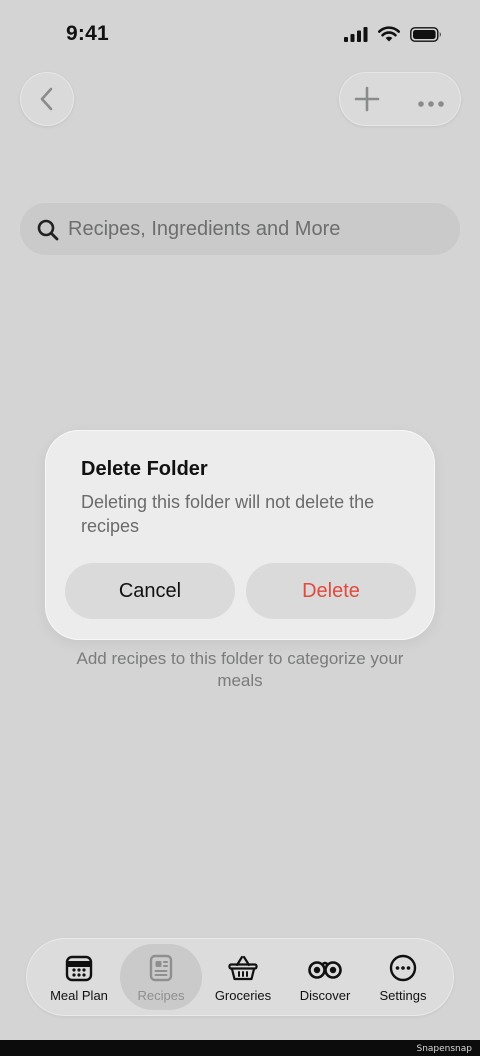 This screenshot has width=480, height=1056. What do you see at coordinates (325, 970) in the screenshot?
I see `binoculars-icon` at bounding box center [325, 970].